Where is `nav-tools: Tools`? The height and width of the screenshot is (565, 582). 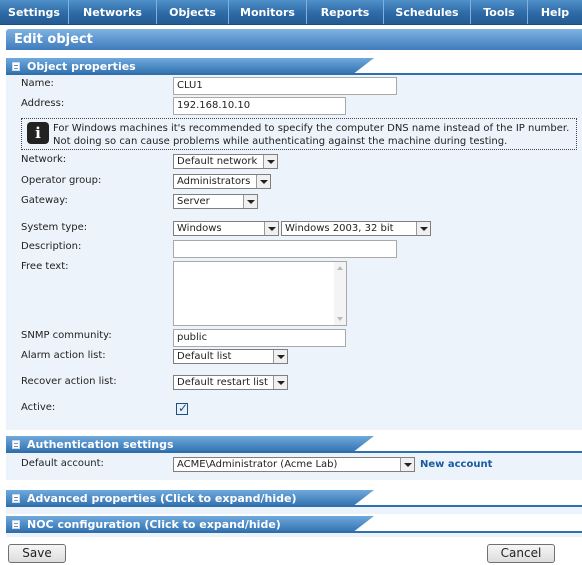 nav-tools: Tools is located at coordinates (499, 12).